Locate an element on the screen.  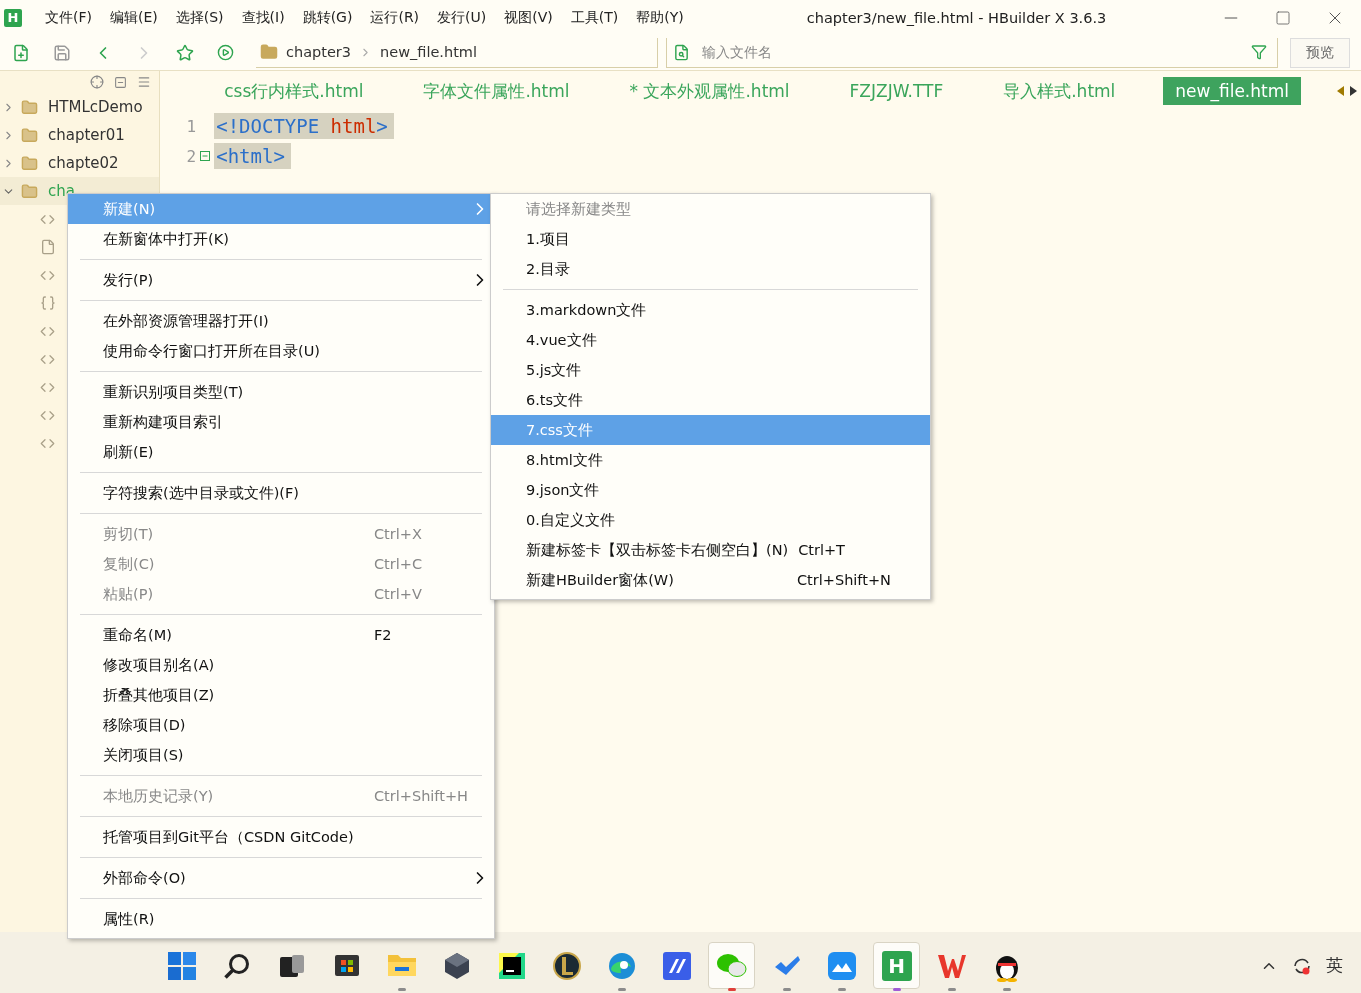
scroll-left-icon is located at coordinates (1340, 91).